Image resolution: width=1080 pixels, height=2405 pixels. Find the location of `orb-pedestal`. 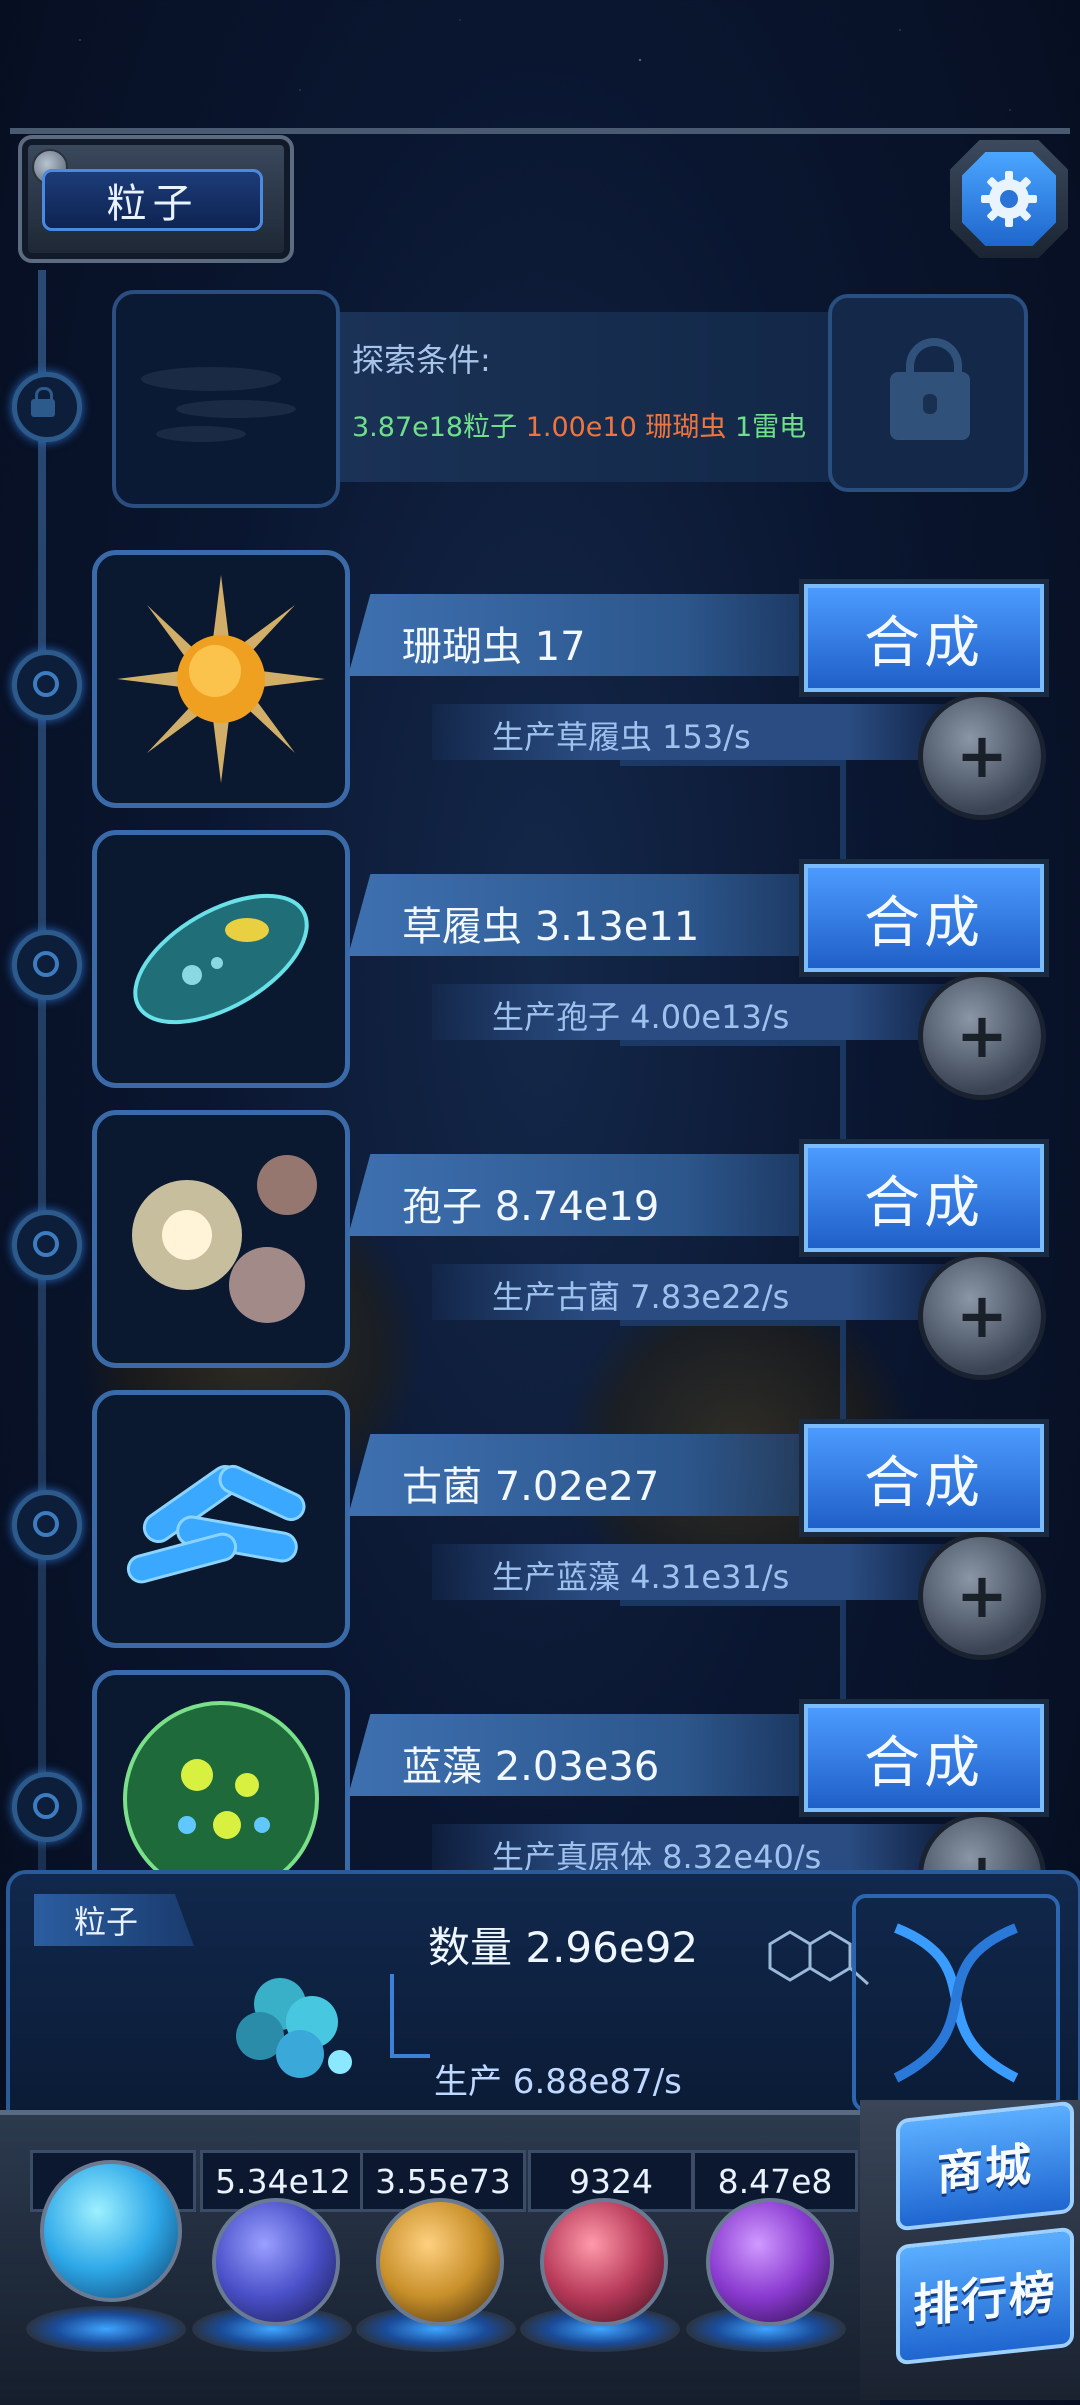

orb-pedestal is located at coordinates (106, 2329).